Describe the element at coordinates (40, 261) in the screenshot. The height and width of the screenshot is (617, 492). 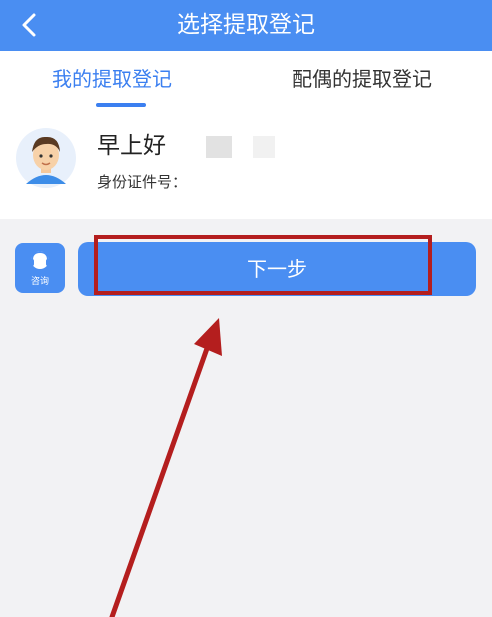
I see `headset-icon` at that location.